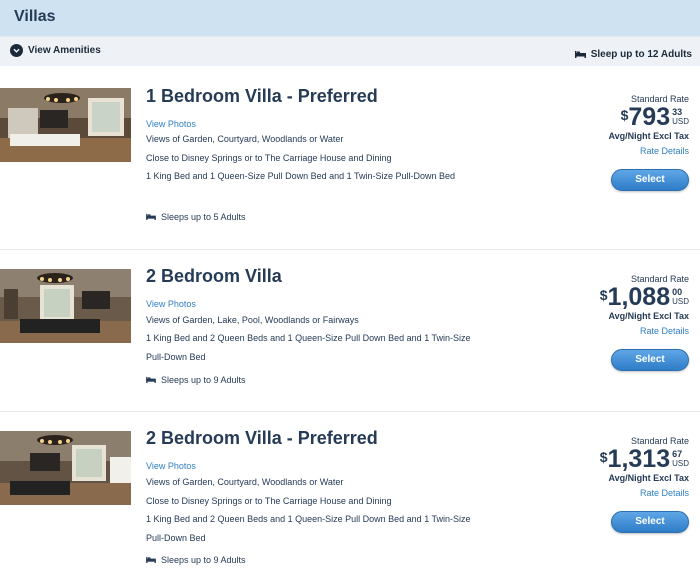 This screenshot has width=700, height=572. I want to click on view-amenities-toggle: View Amenities, so click(55, 50).